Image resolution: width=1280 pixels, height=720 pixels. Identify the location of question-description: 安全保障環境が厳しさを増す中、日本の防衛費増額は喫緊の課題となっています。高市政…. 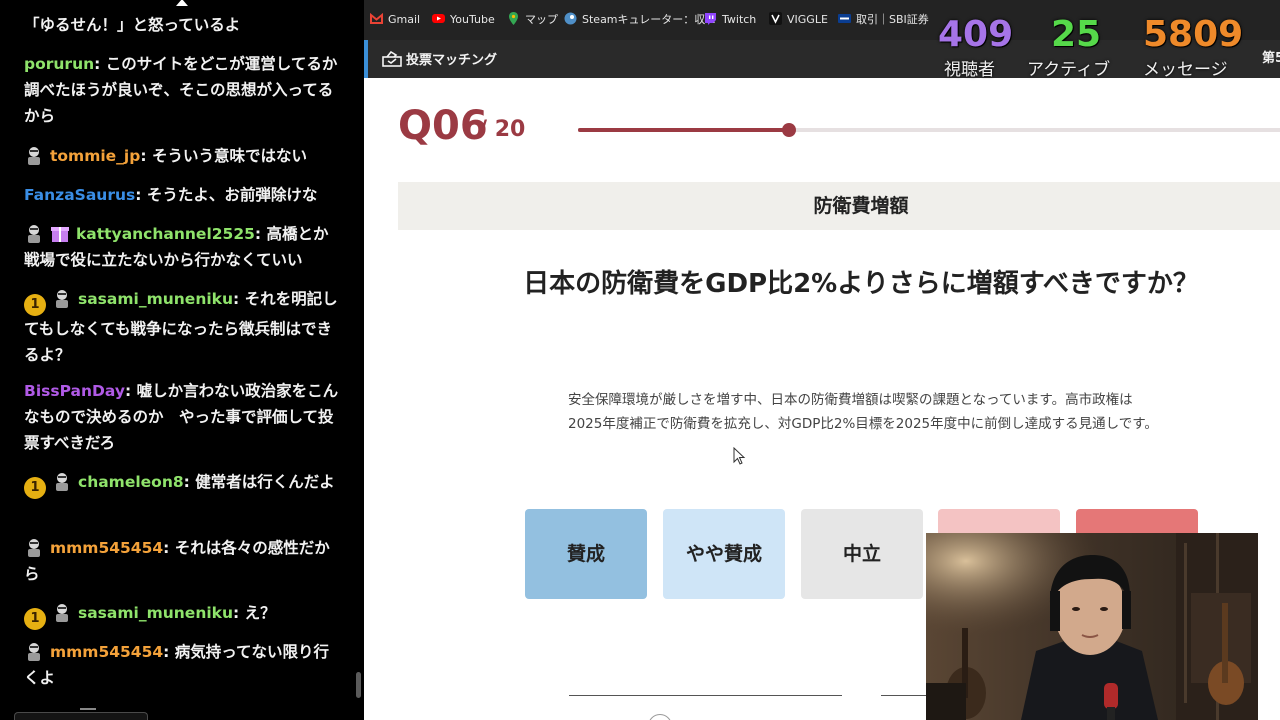
(863, 412).